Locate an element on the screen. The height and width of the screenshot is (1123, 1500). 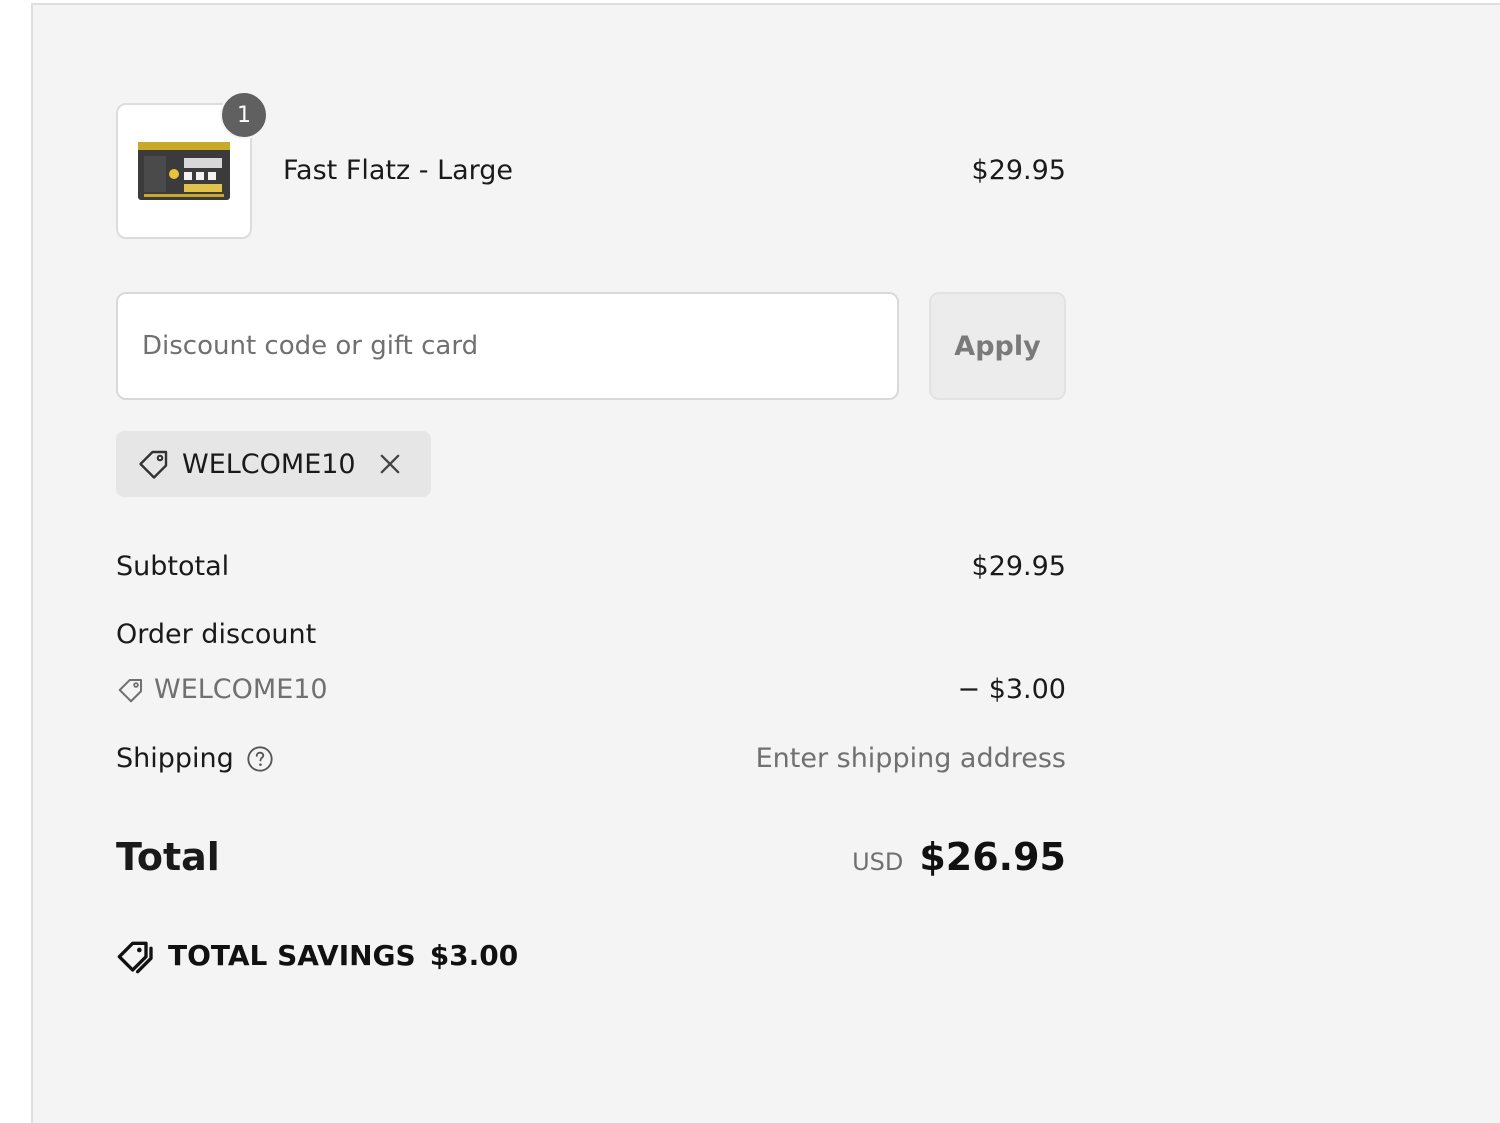
question-circle-icon is located at coordinates (260, 759).